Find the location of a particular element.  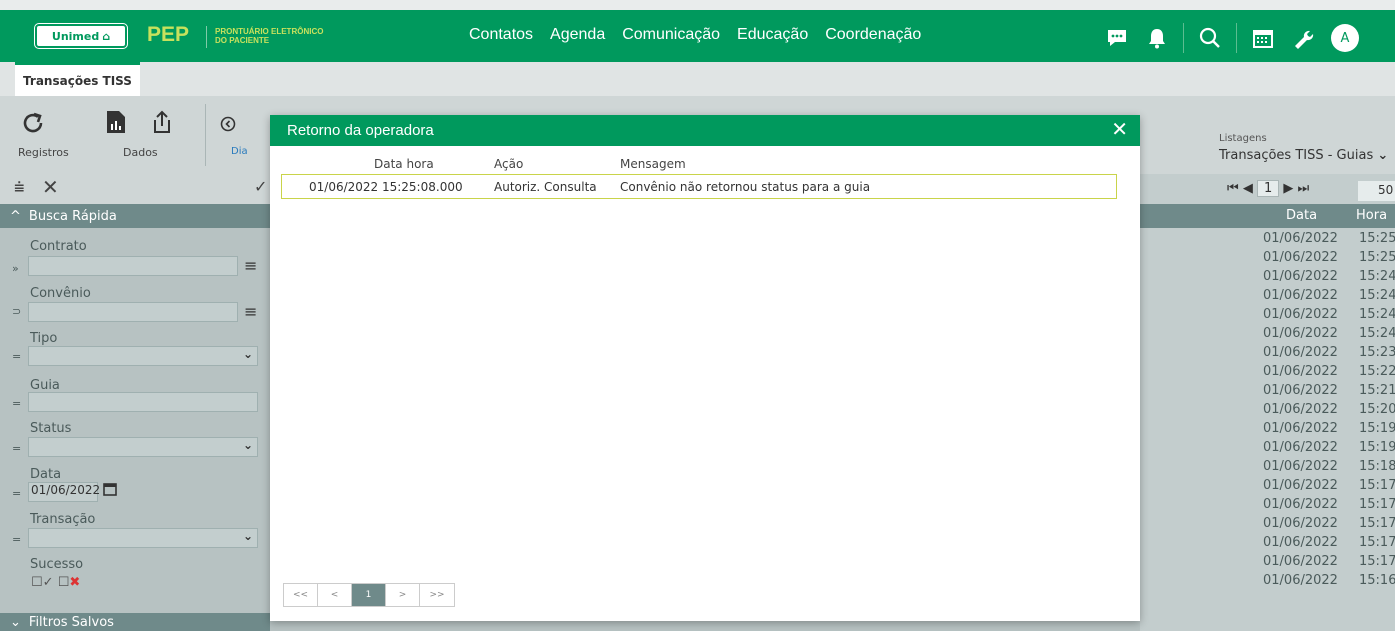

data-label: Data is located at coordinates (46, 474).